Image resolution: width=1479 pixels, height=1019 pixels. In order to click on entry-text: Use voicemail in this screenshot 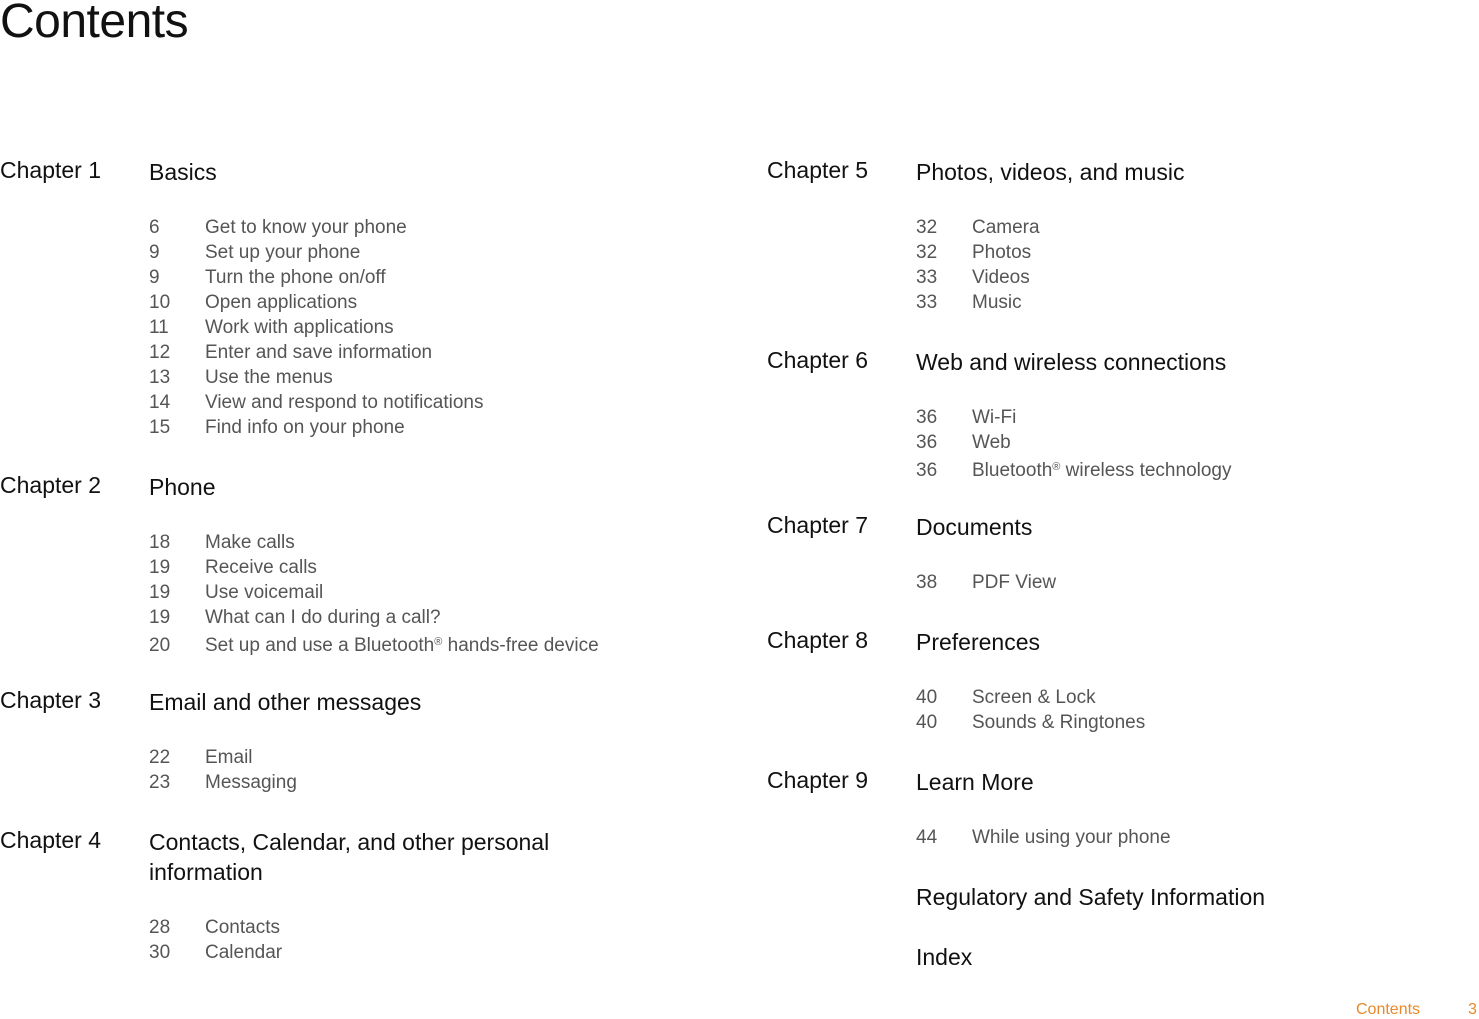, I will do `click(264, 592)`.